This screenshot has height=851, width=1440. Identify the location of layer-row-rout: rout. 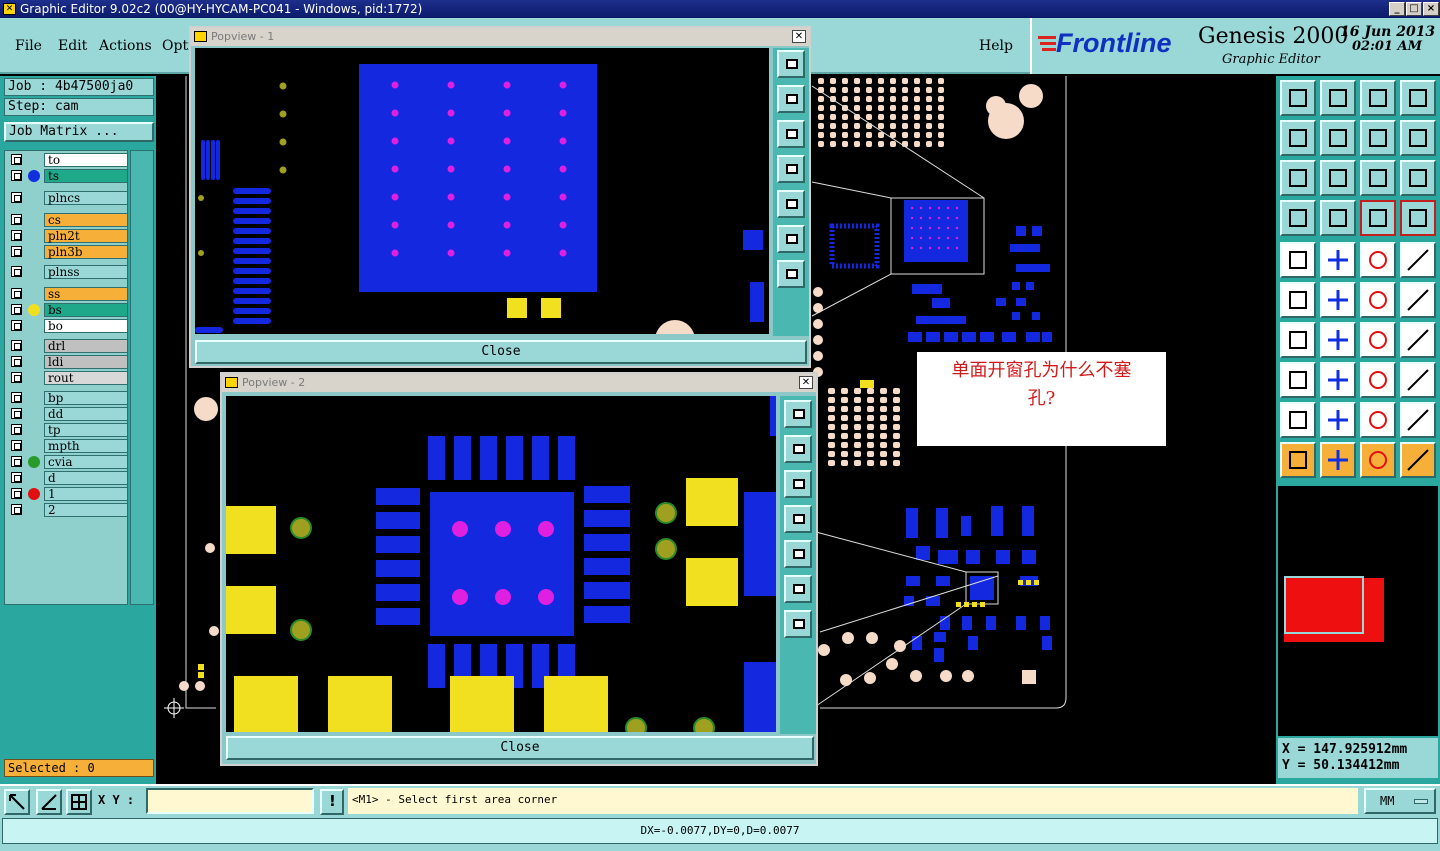
(68, 378).